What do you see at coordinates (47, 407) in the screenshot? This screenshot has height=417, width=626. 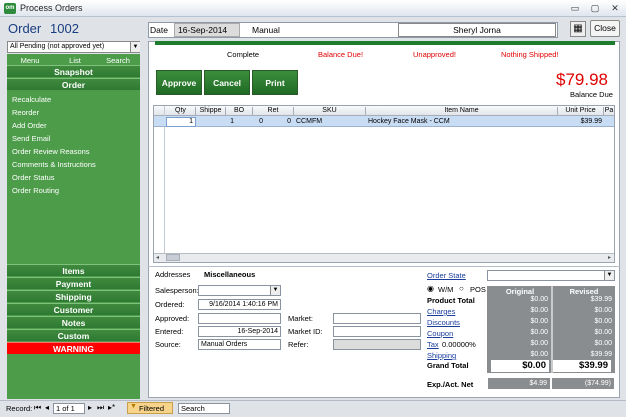 I see `prev-record-icon: ◂` at bounding box center [47, 407].